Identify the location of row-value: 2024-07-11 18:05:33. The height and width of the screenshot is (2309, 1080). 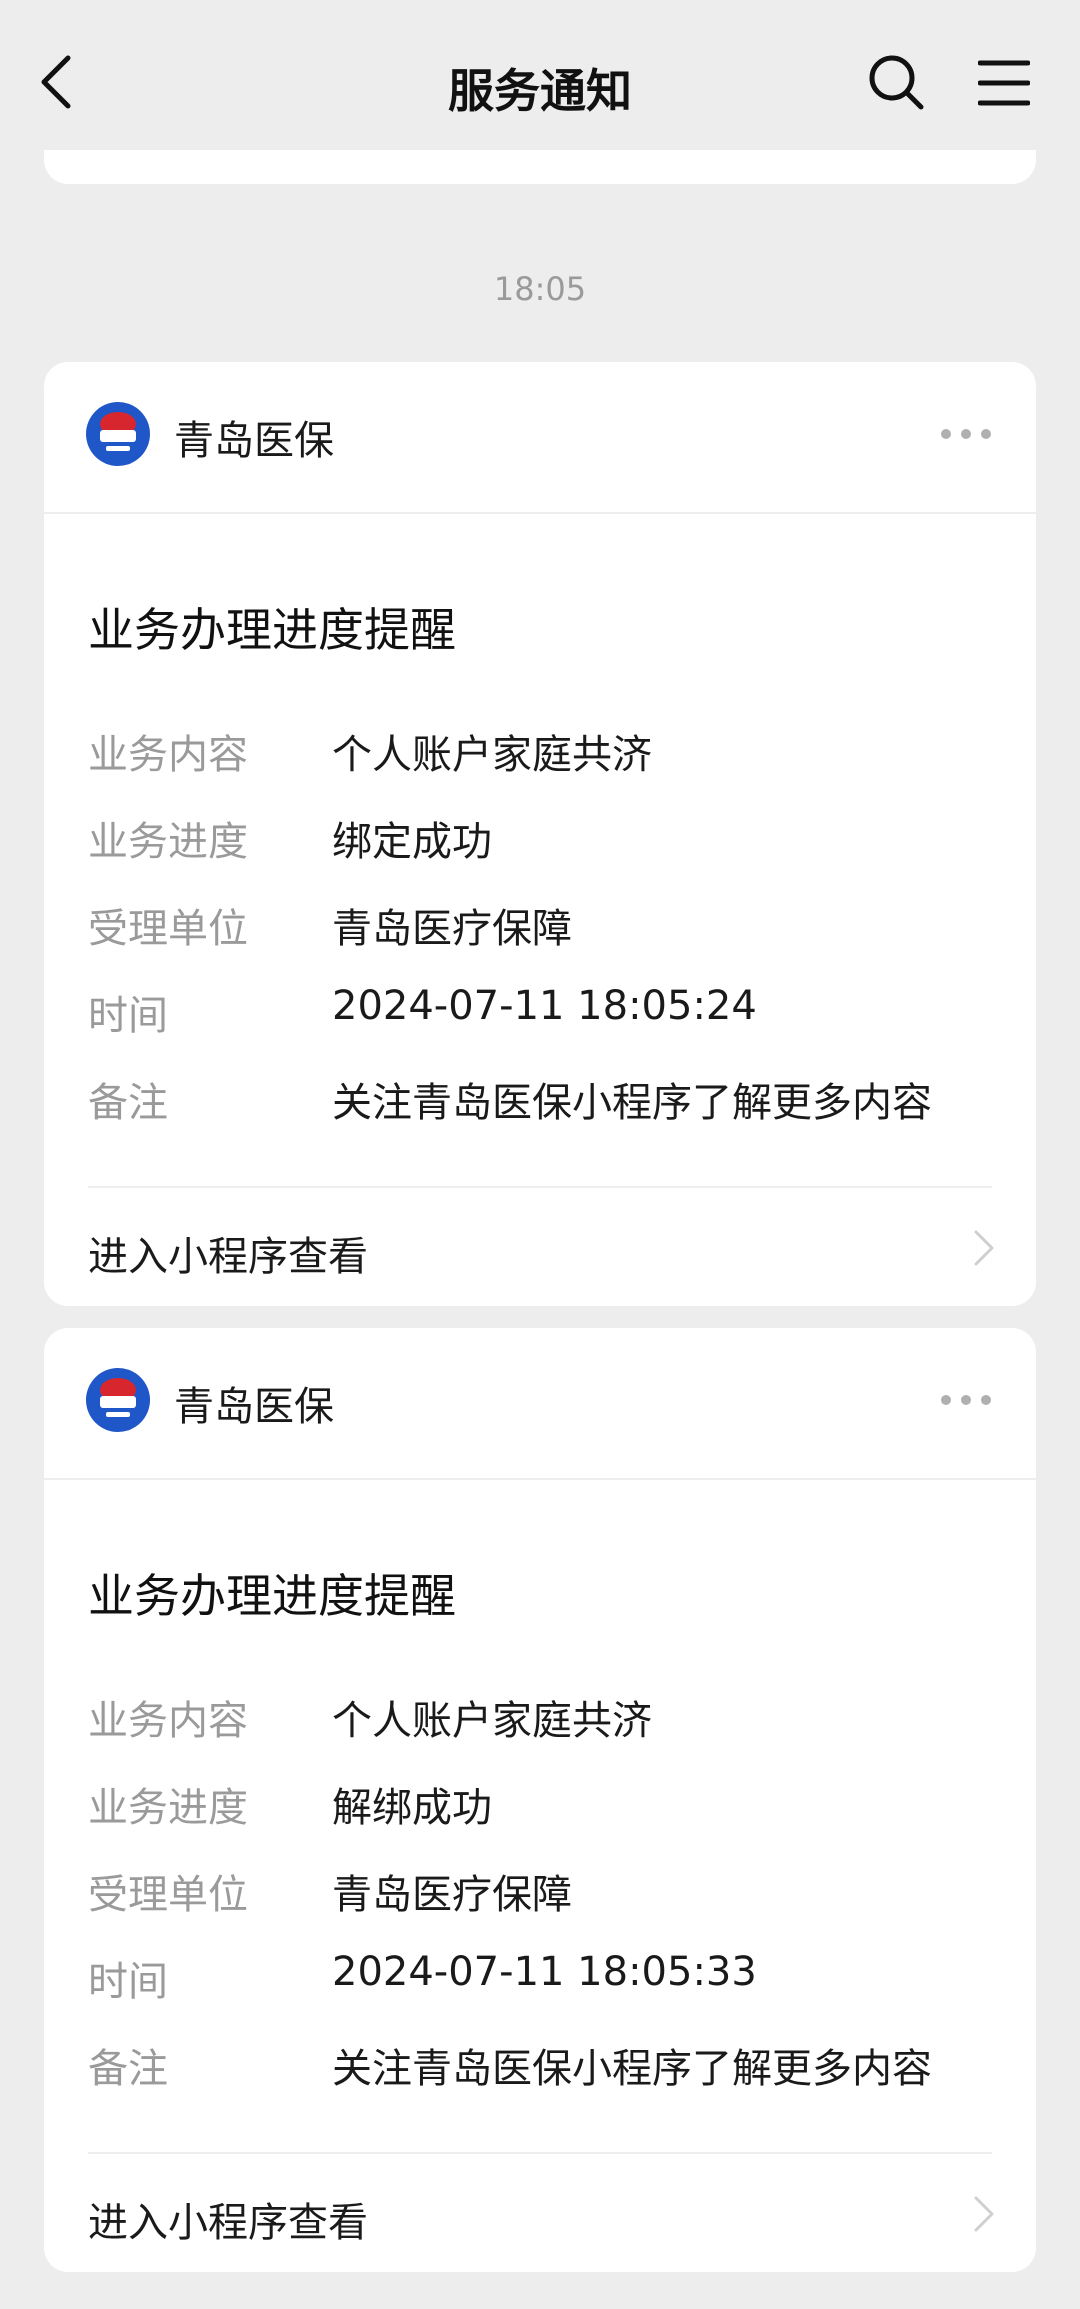
(544, 1972).